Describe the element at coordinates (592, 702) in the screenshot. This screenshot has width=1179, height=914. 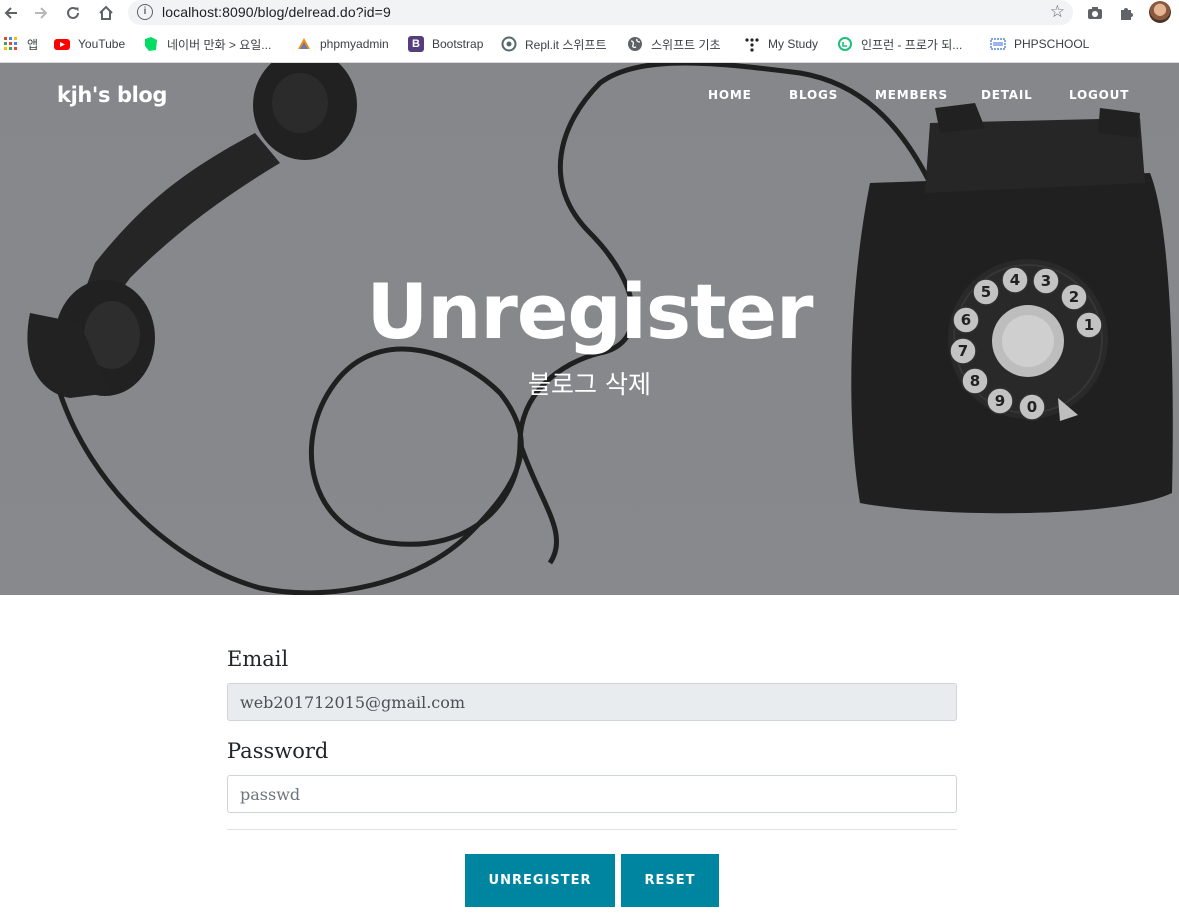
I see `email-field` at that location.